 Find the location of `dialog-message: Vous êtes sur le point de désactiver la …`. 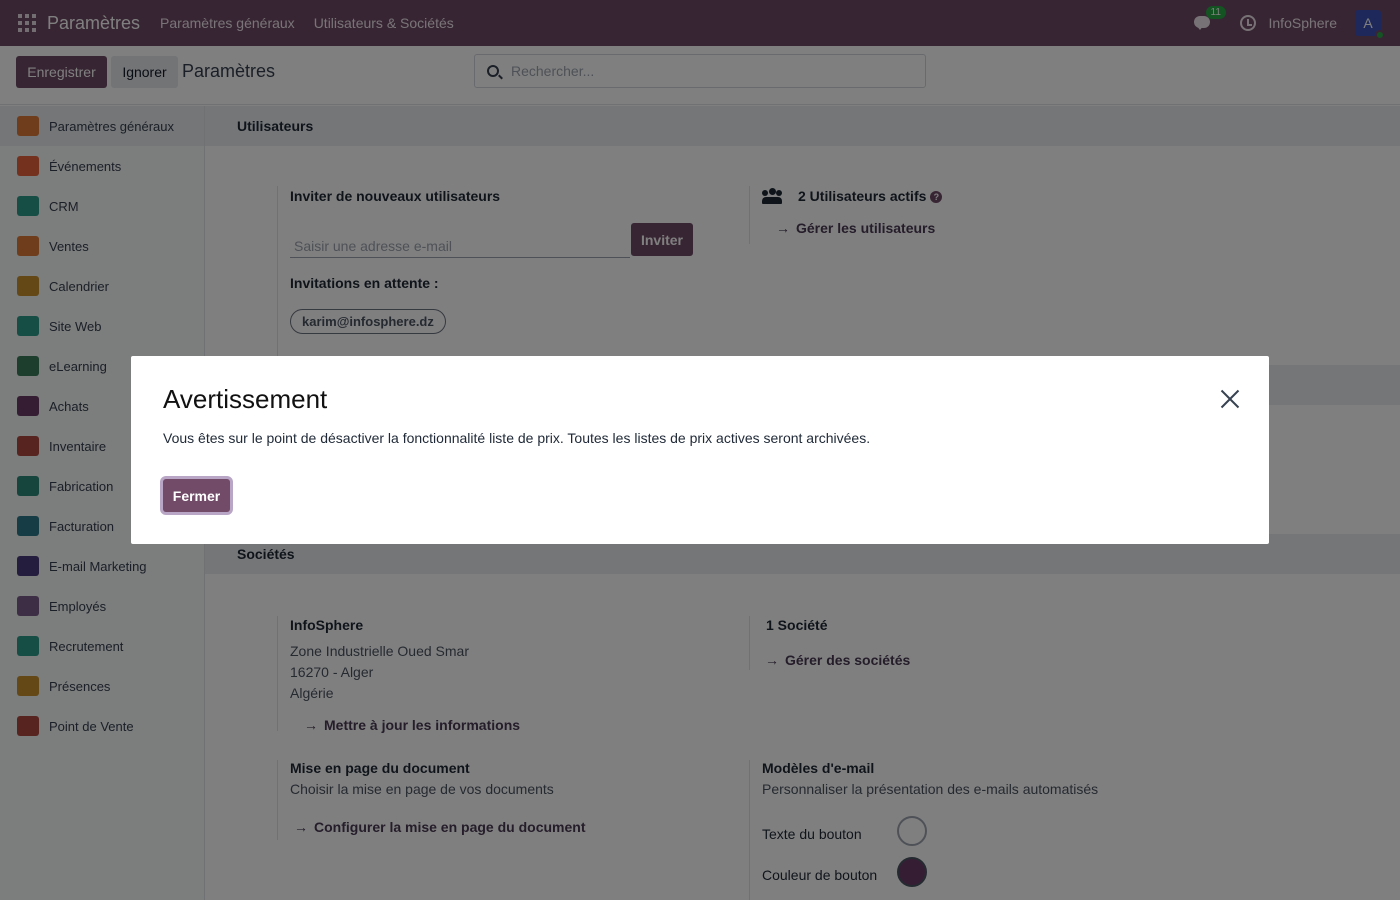

dialog-message: Vous êtes sur le point de désactiver la … is located at coordinates (517, 438).